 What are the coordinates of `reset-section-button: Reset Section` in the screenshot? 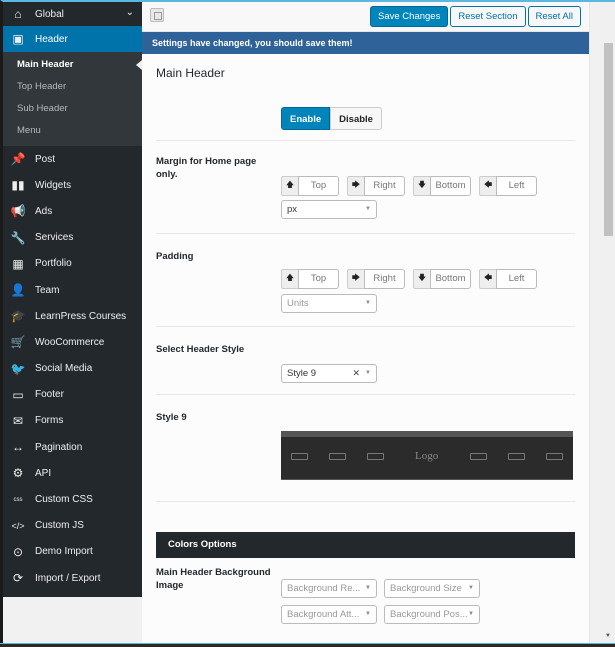 It's located at (488, 16).